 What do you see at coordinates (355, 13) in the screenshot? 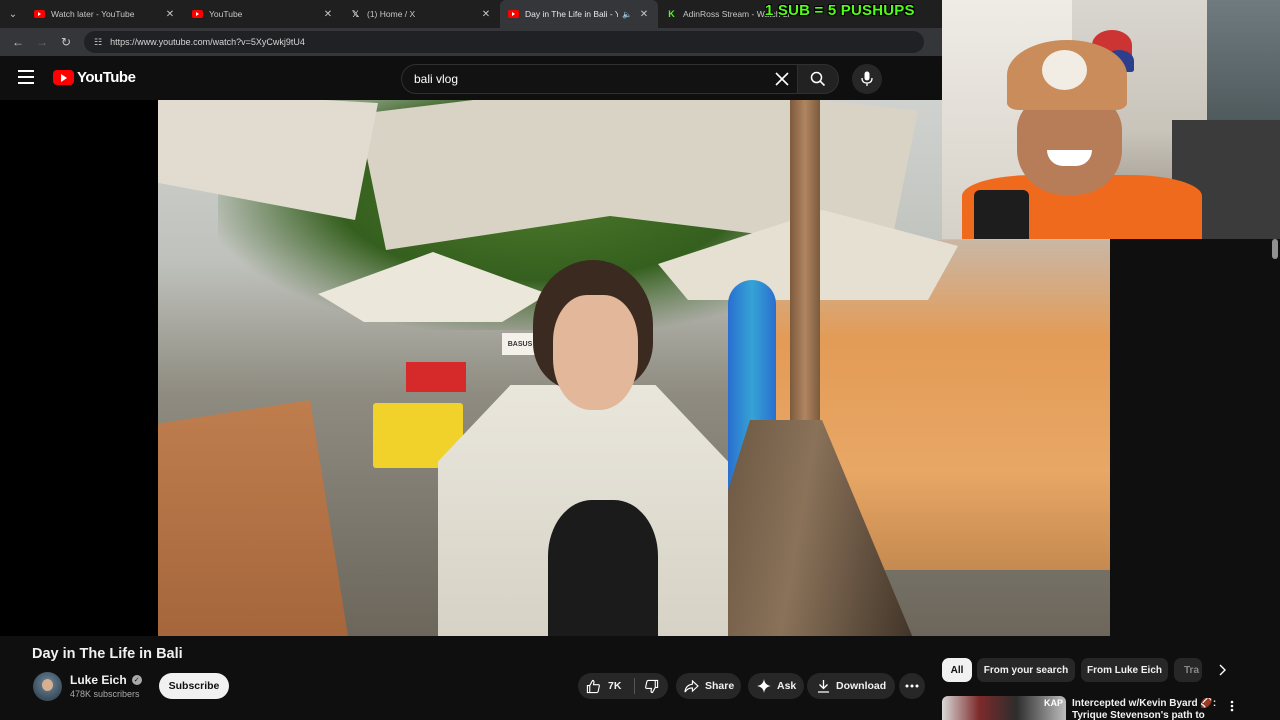
I see `x-icon: 𝕏` at bounding box center [355, 13].